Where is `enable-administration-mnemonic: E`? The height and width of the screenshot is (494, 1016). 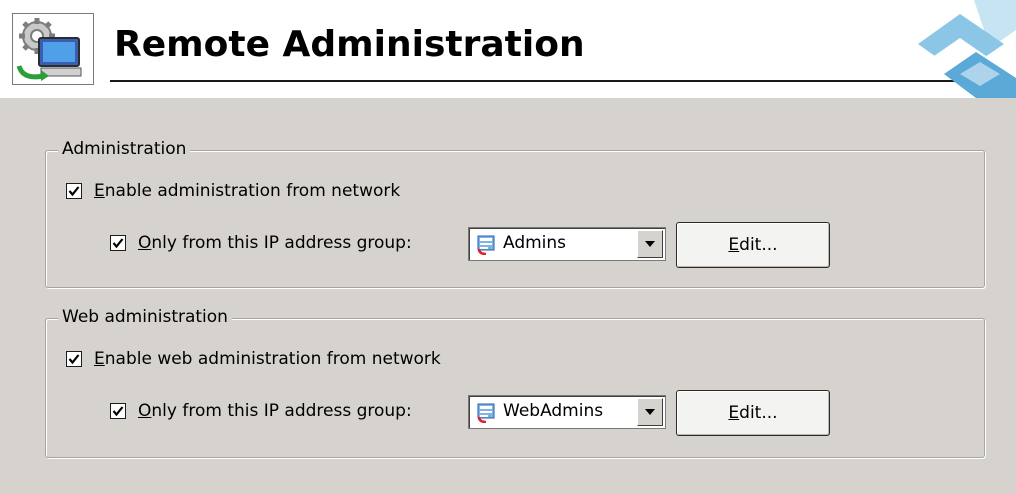 enable-administration-mnemonic: E is located at coordinates (99, 191).